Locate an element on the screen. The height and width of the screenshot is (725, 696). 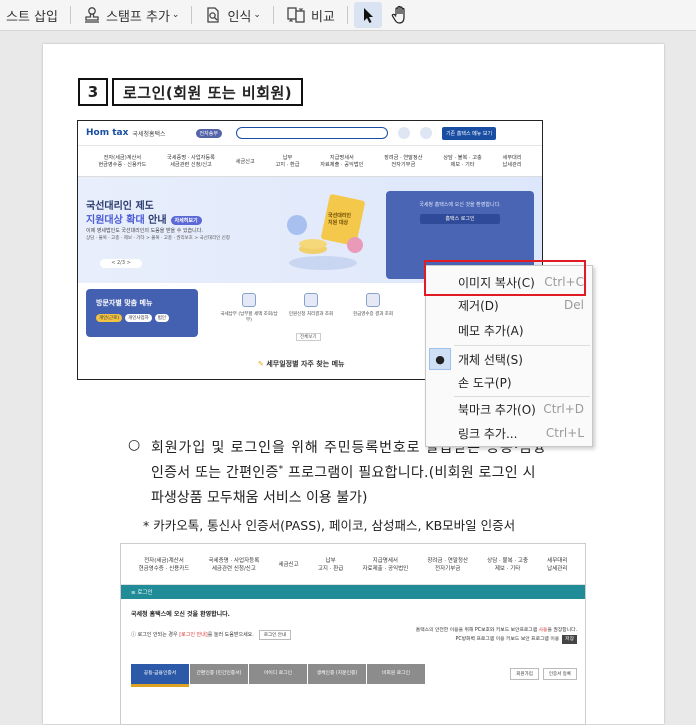
context-menu-remove: 제거(D) Del is located at coordinates (509, 305).